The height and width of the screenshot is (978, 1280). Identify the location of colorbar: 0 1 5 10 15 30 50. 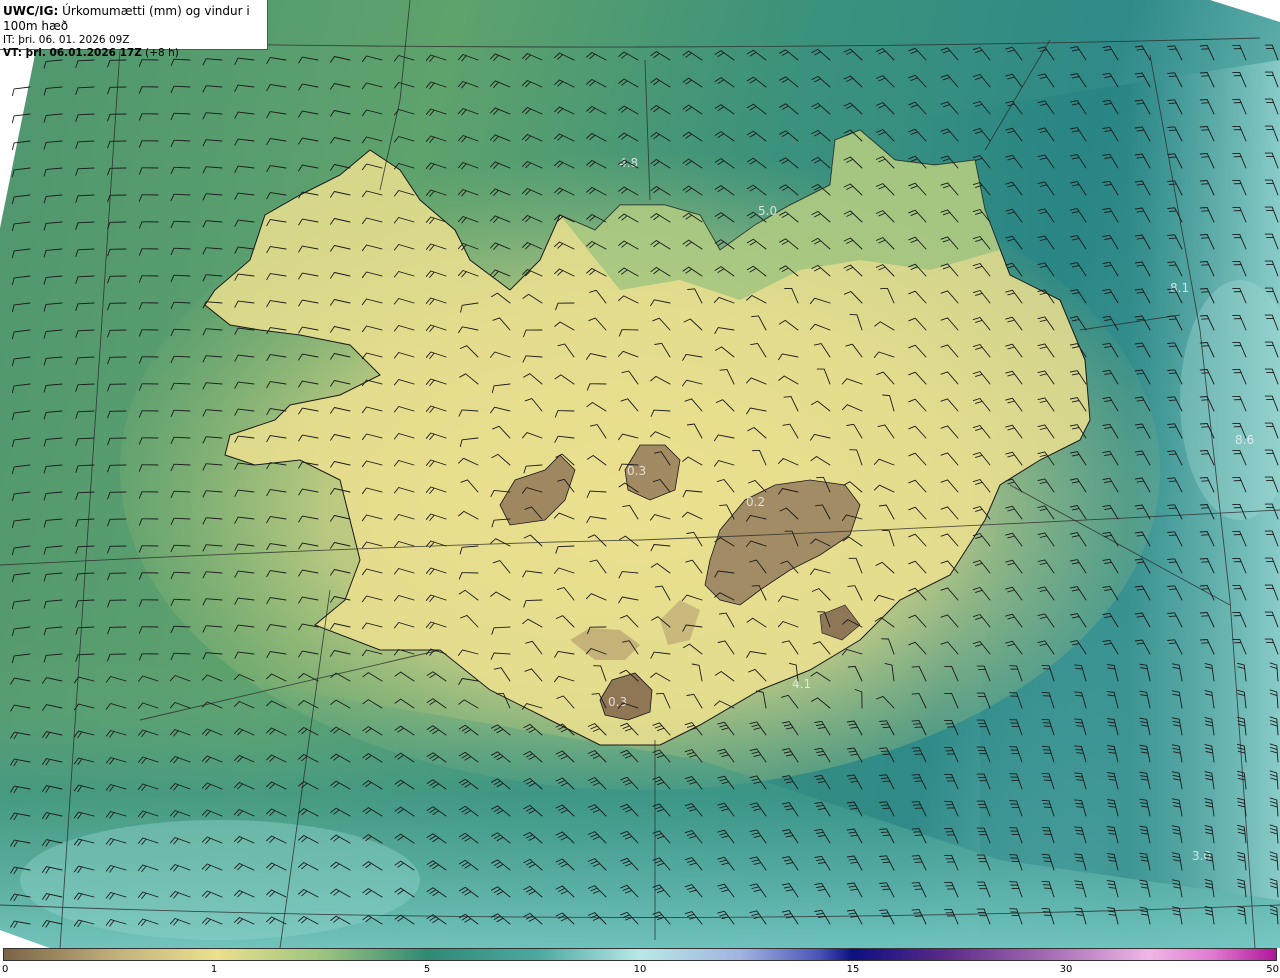
(640, 963).